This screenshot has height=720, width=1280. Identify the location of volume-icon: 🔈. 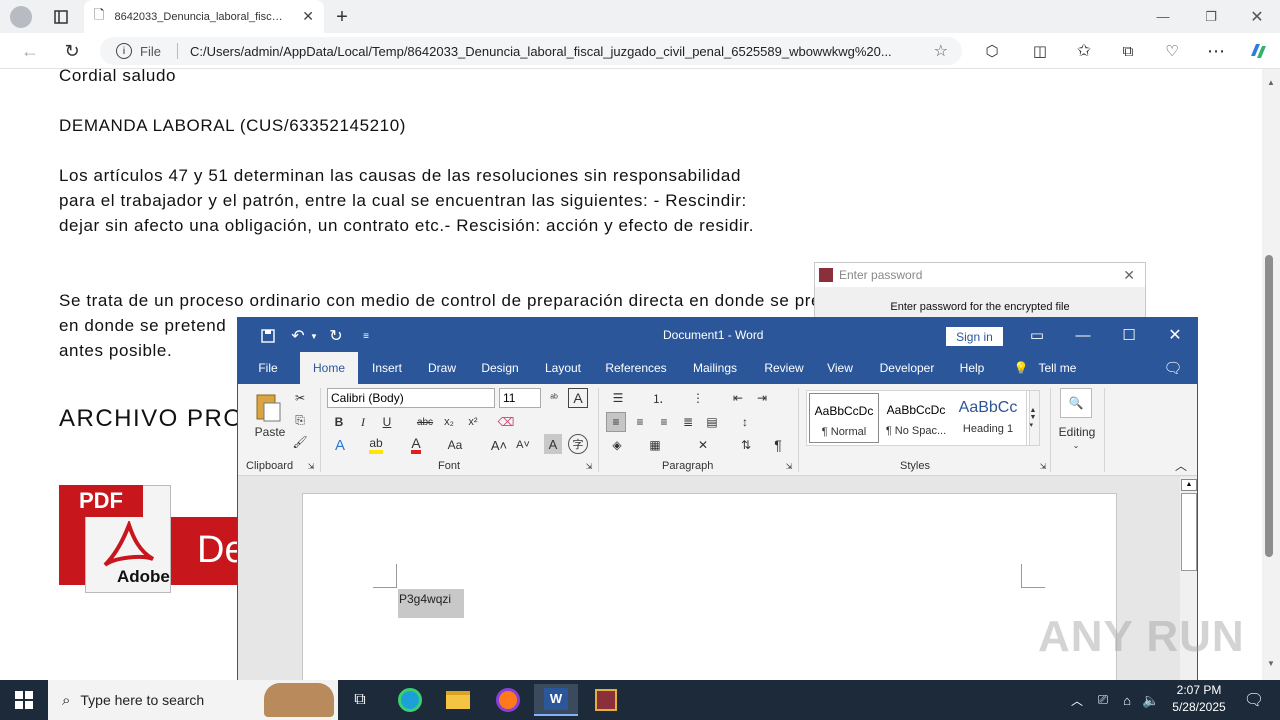
(1151, 700).